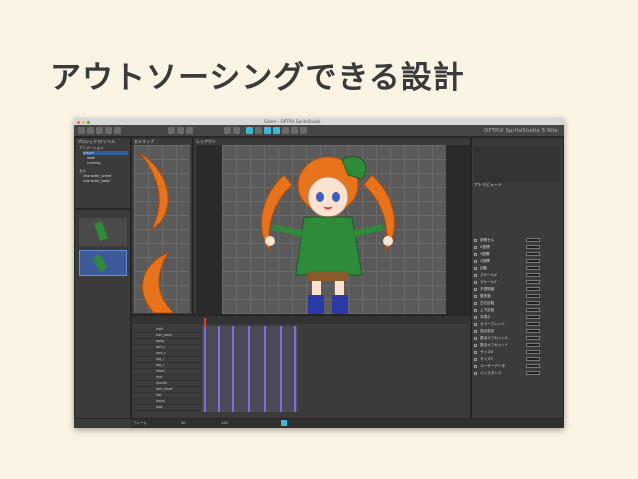 The image size is (638, 479). Describe the element at coordinates (117, 130) in the screenshot. I see `redo-icon` at that location.